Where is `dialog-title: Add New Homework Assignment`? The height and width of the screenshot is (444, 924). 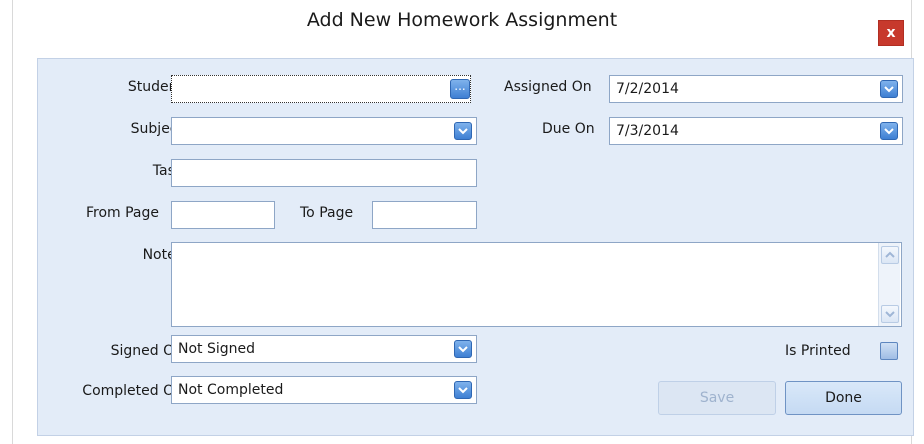 dialog-title: Add New Homework Assignment is located at coordinates (462, 20).